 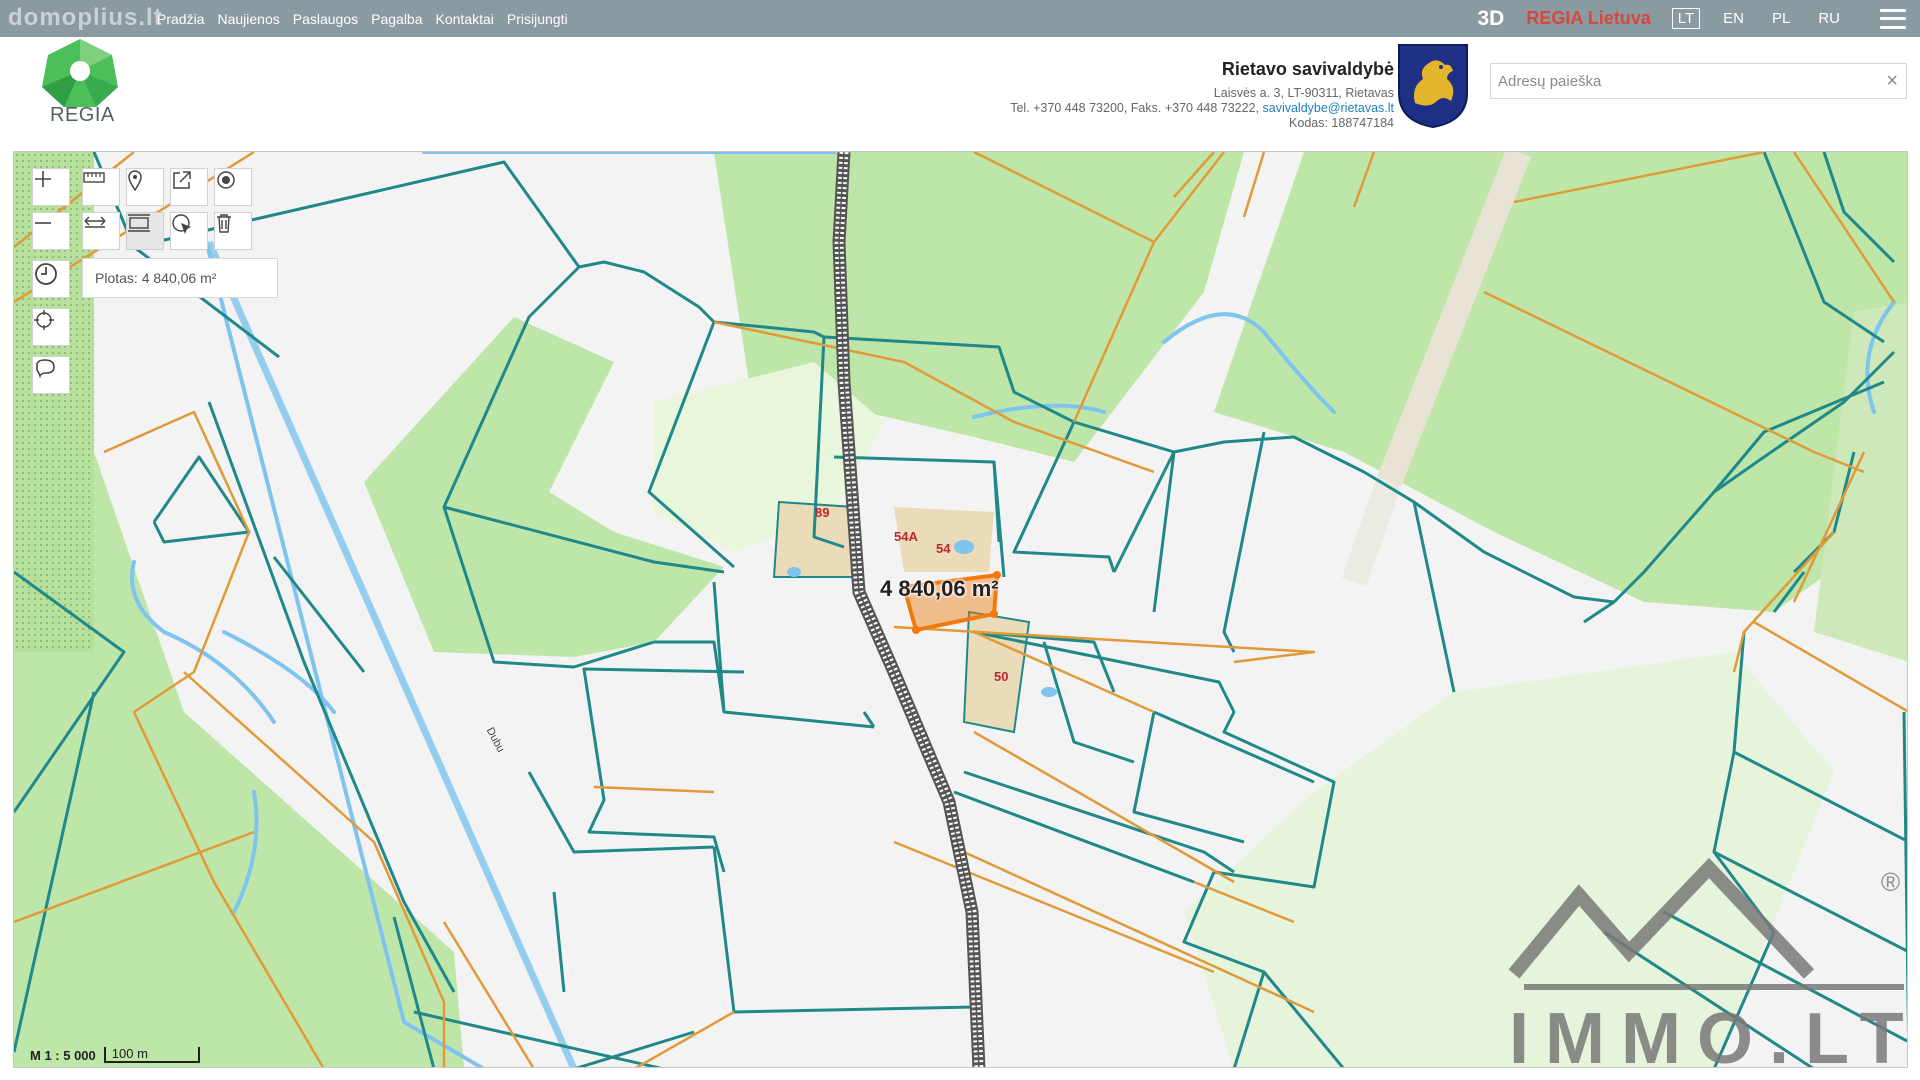 What do you see at coordinates (151, 1055) in the screenshot?
I see `scale-bar: 100 m` at bounding box center [151, 1055].